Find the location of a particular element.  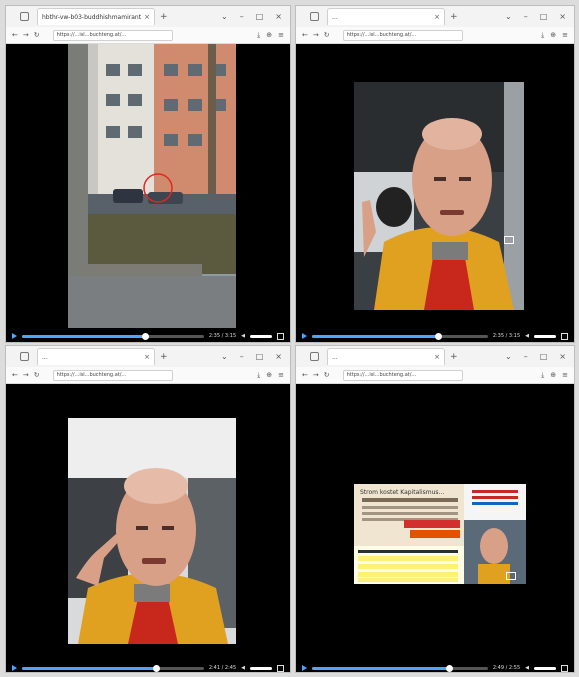

tab-active: hbthr-vw-b03-buddhishmamiranttoh × is located at coordinates (96, 16).